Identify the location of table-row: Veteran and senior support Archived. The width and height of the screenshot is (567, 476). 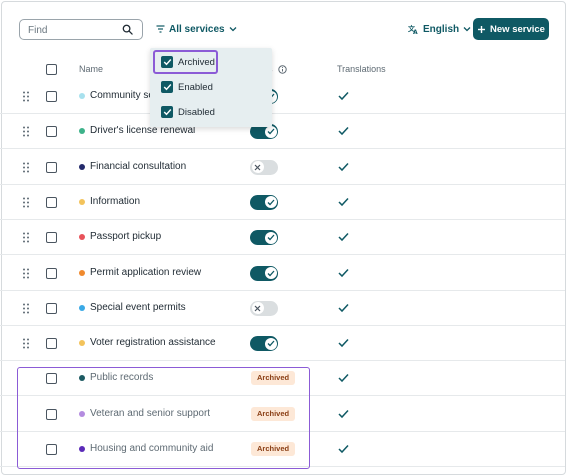
(282, 414).